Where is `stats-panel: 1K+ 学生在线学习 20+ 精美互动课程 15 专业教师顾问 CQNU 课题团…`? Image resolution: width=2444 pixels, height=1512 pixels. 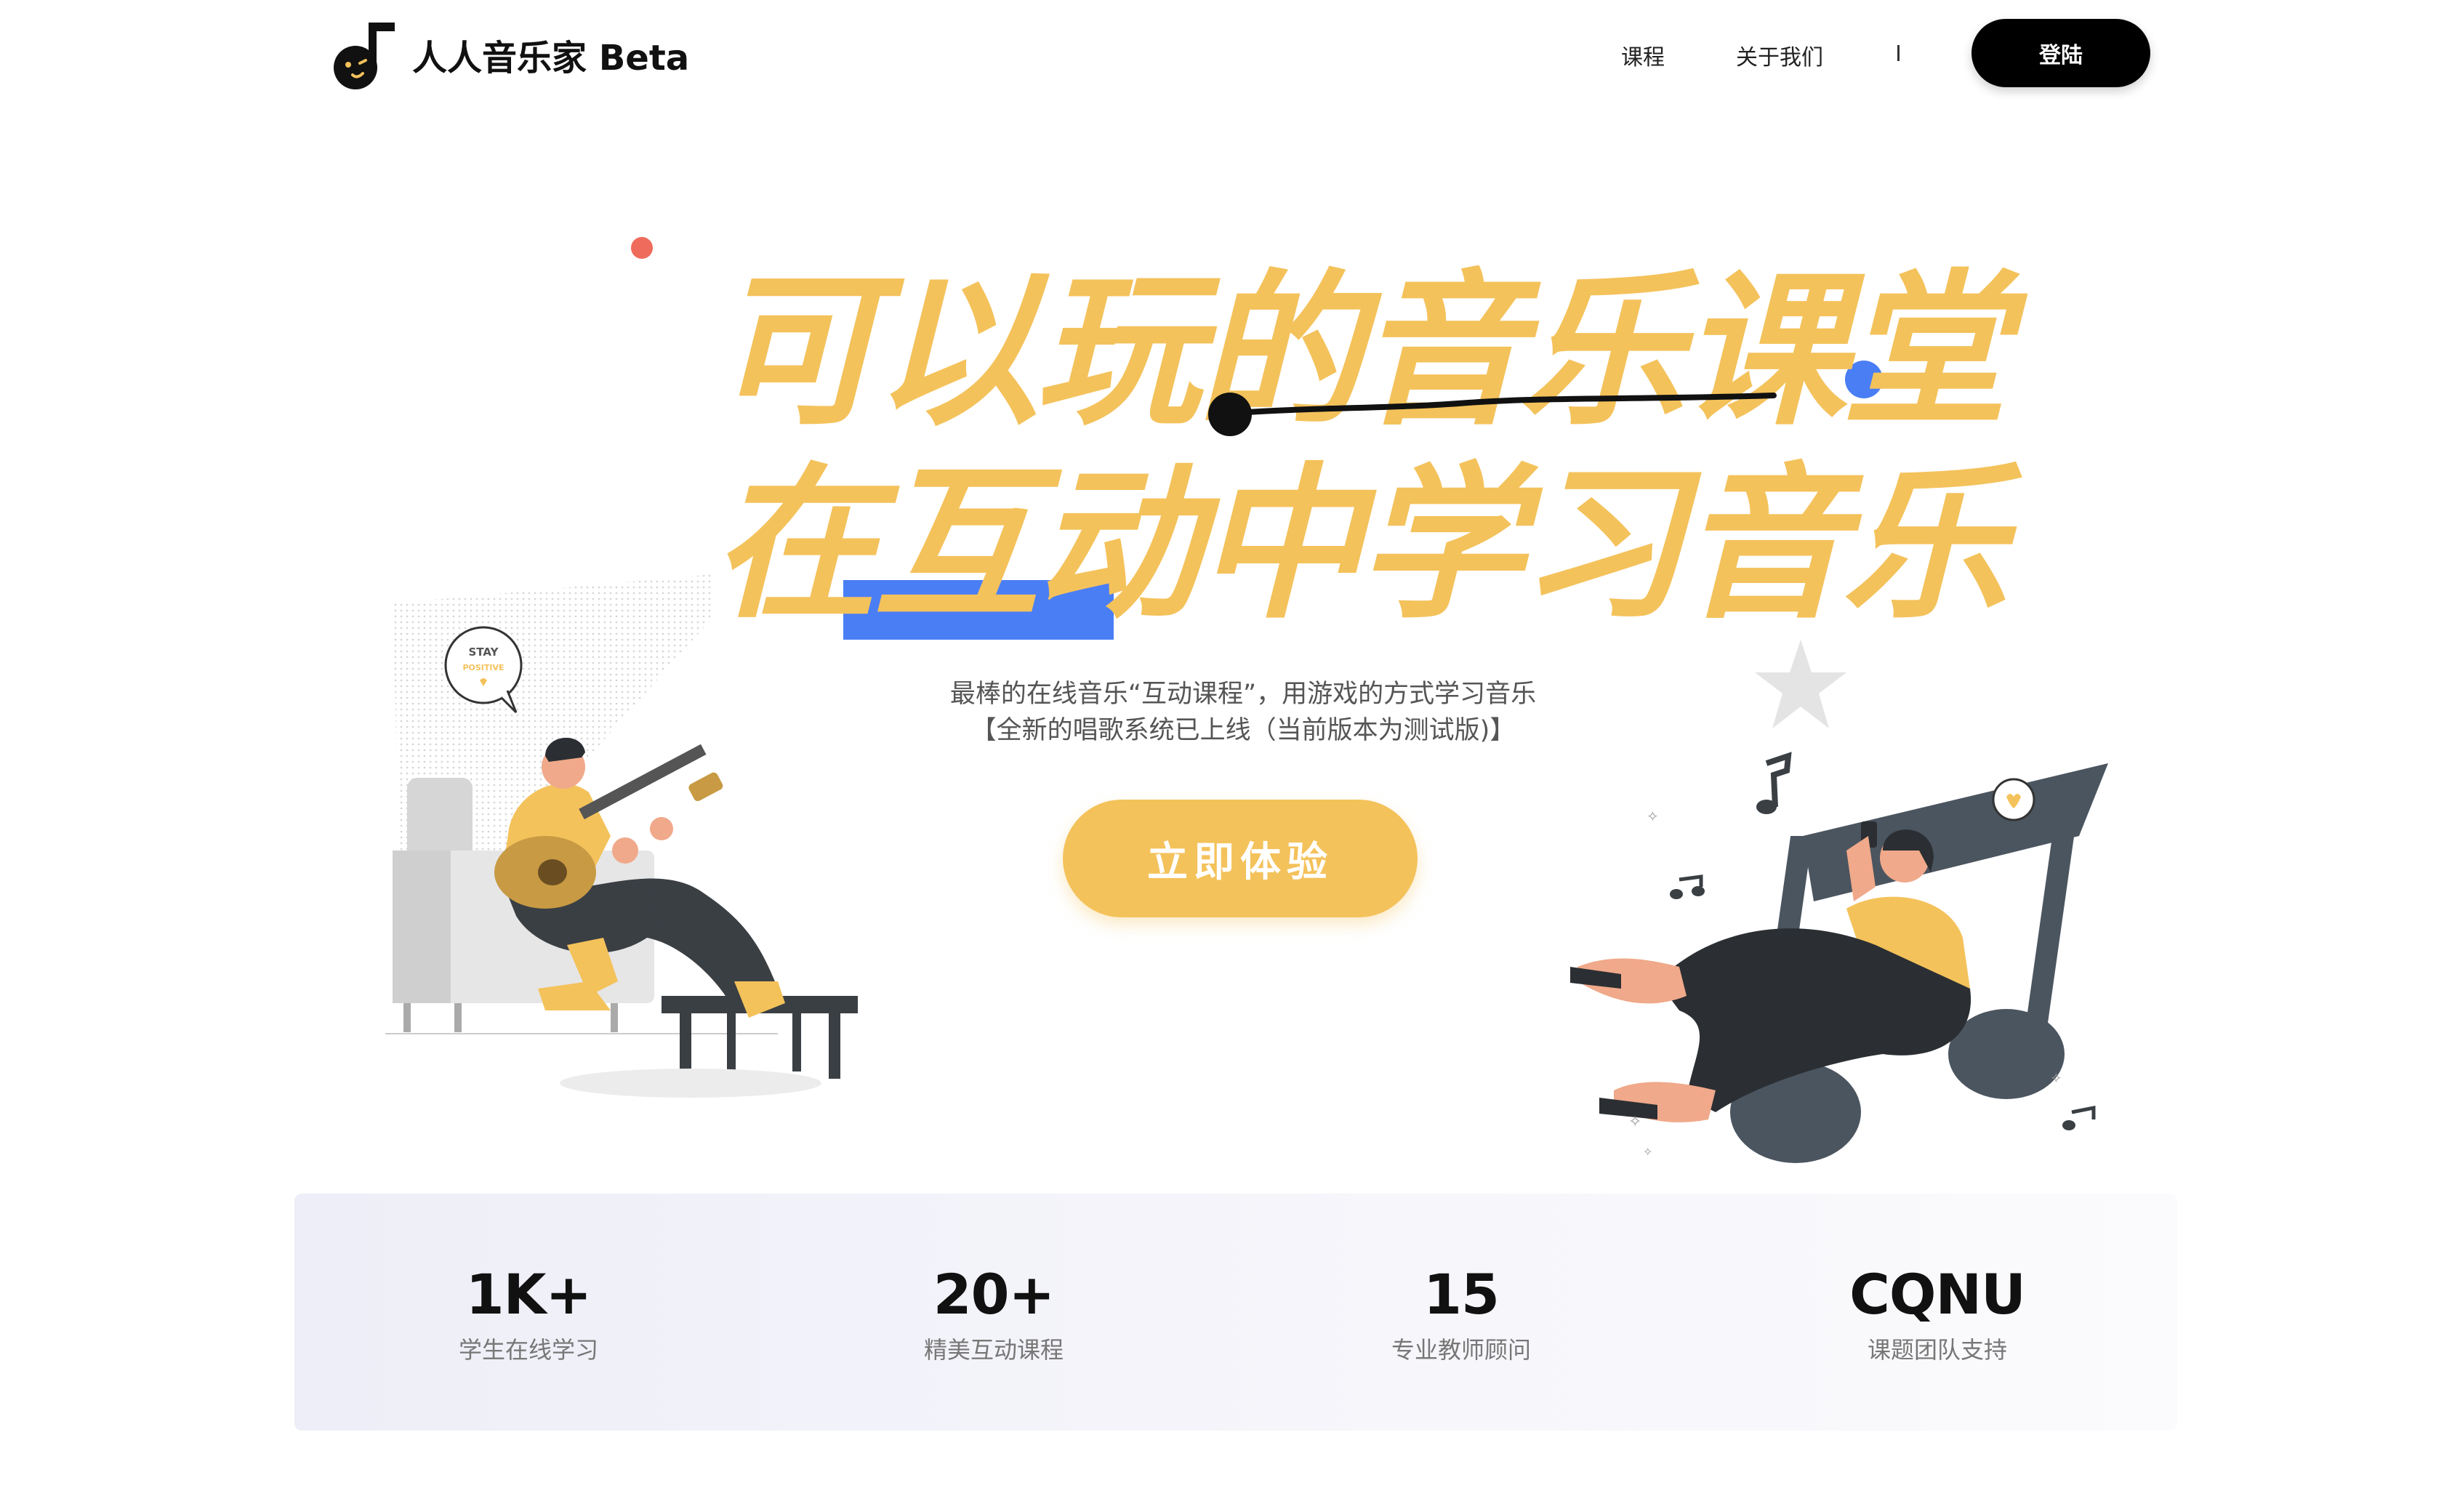
stats-panel: 1K+ 学生在线学习 20+ 精美互动课程 15 专业教师顾问 CQNU 课题团… is located at coordinates (1235, 1312).